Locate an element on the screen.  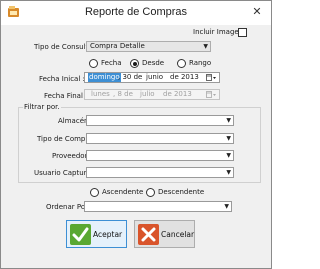
radio-desde-label: Desde is located at coordinates (153, 63).